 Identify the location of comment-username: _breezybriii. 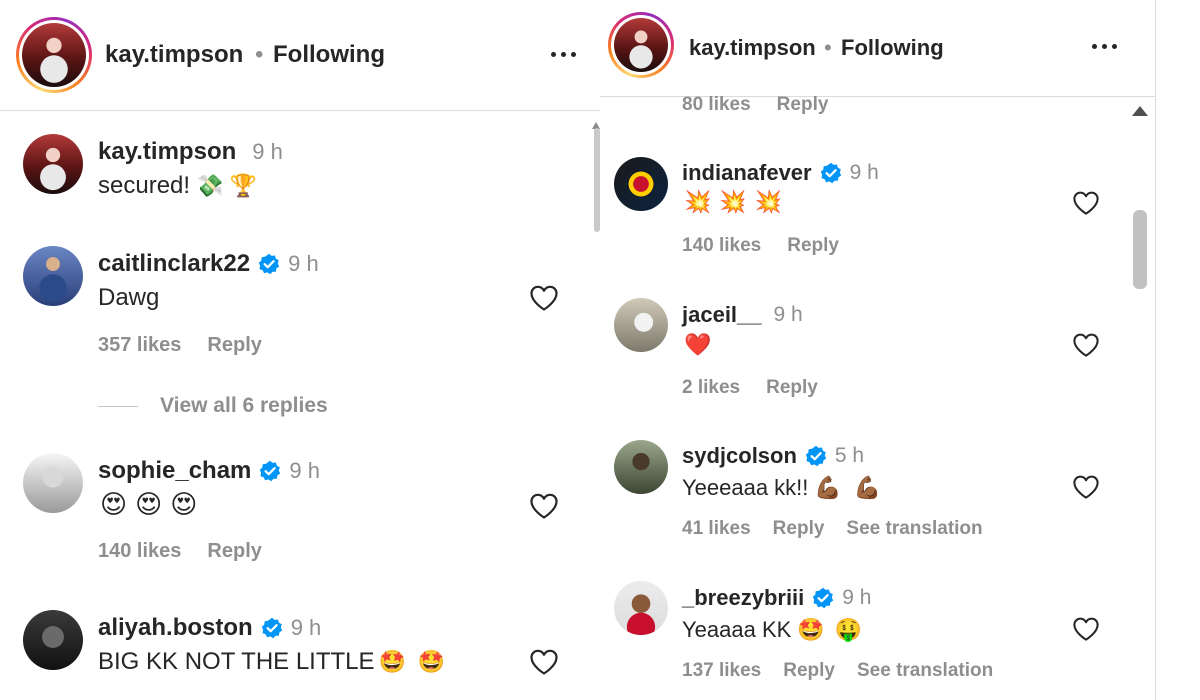
(743, 598).